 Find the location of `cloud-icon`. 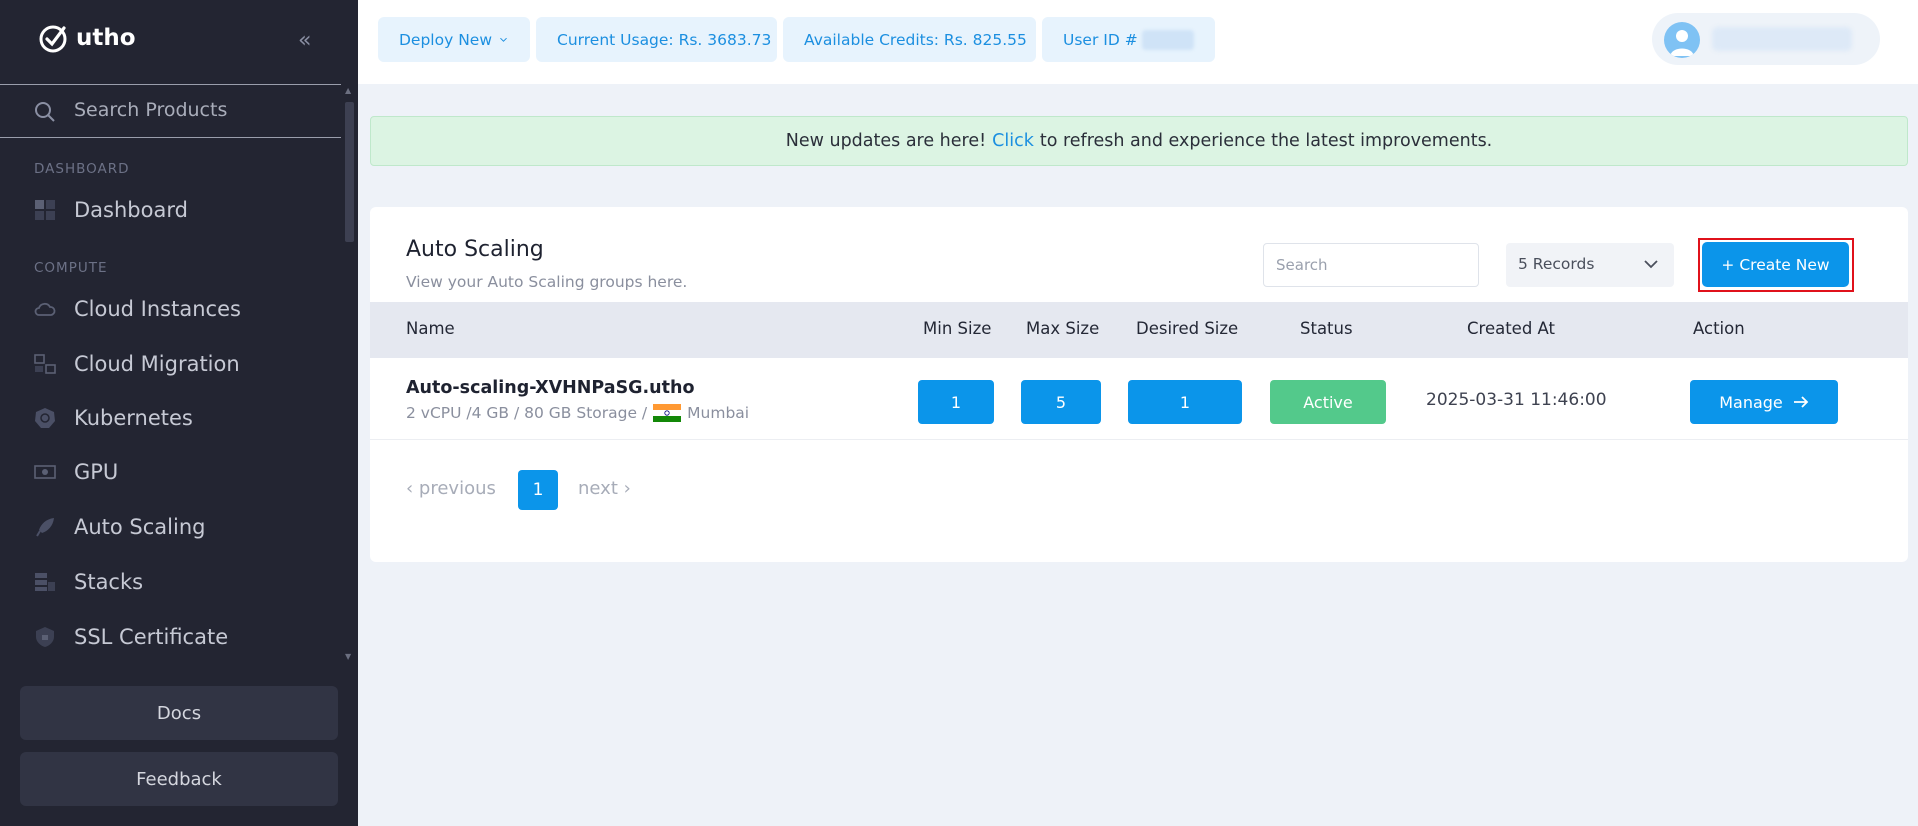

cloud-icon is located at coordinates (45, 309).